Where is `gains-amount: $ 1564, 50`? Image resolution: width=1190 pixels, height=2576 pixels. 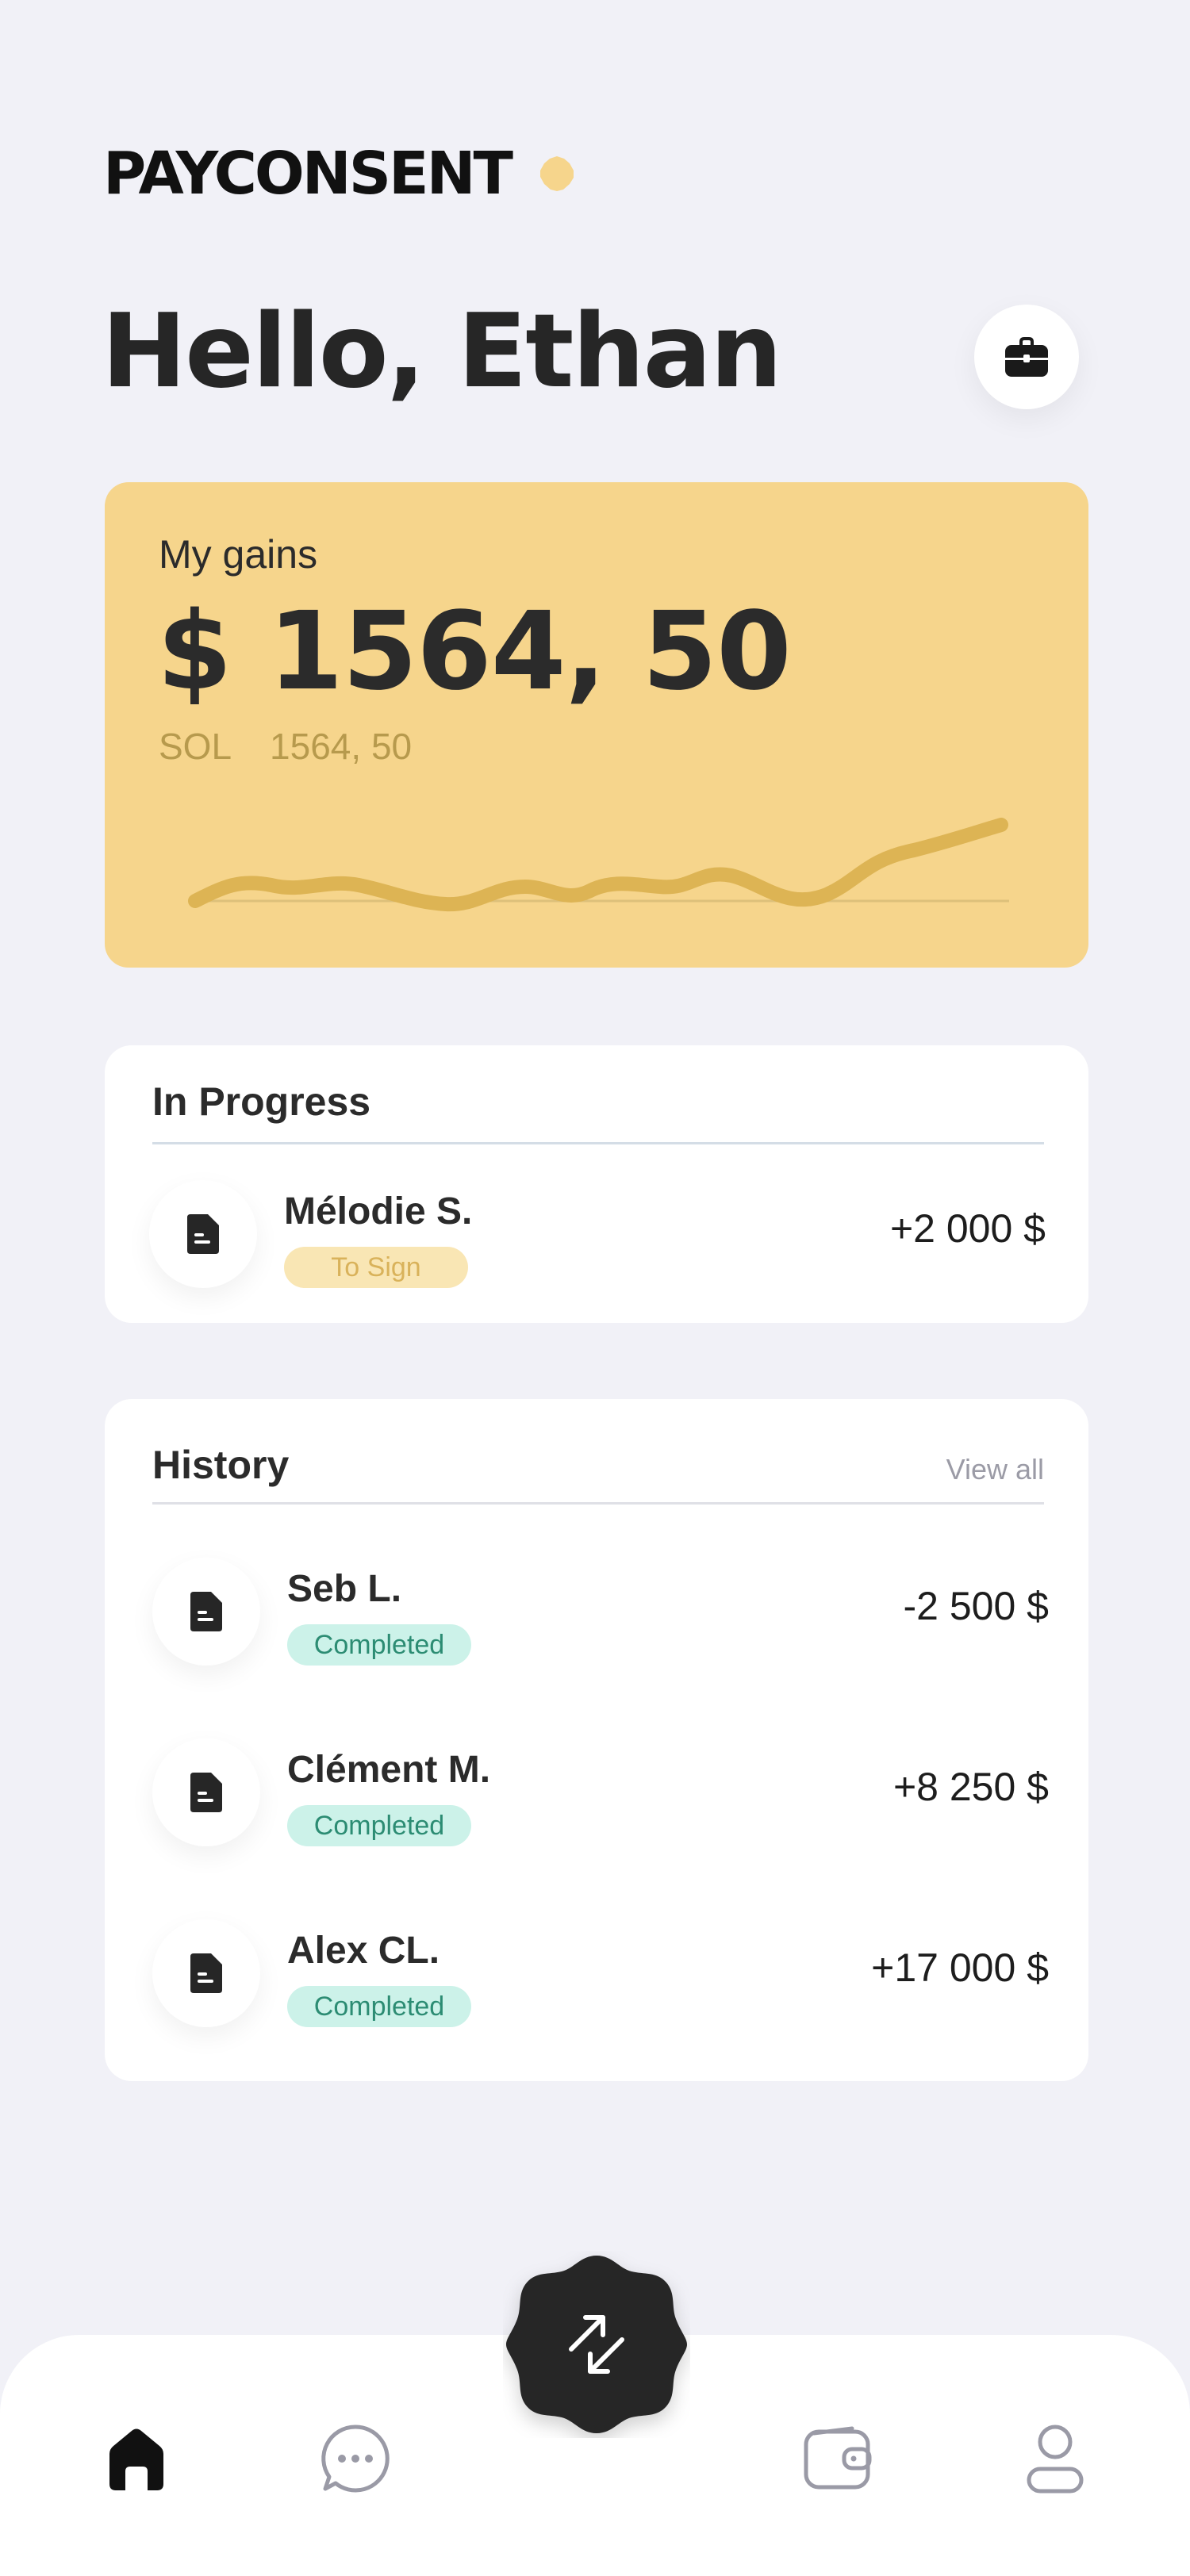
gains-amount: $ 1564, 50 is located at coordinates (474, 652).